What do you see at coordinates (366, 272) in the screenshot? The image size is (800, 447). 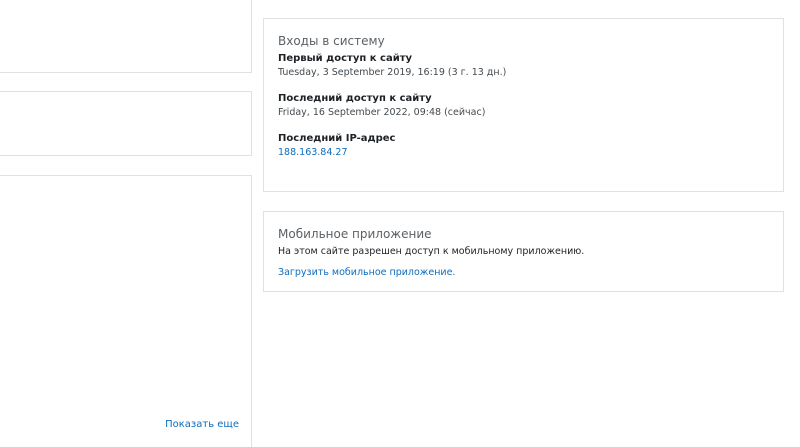 I see `download-mobile-app-link: Загрузить мобильное приложение.` at bounding box center [366, 272].